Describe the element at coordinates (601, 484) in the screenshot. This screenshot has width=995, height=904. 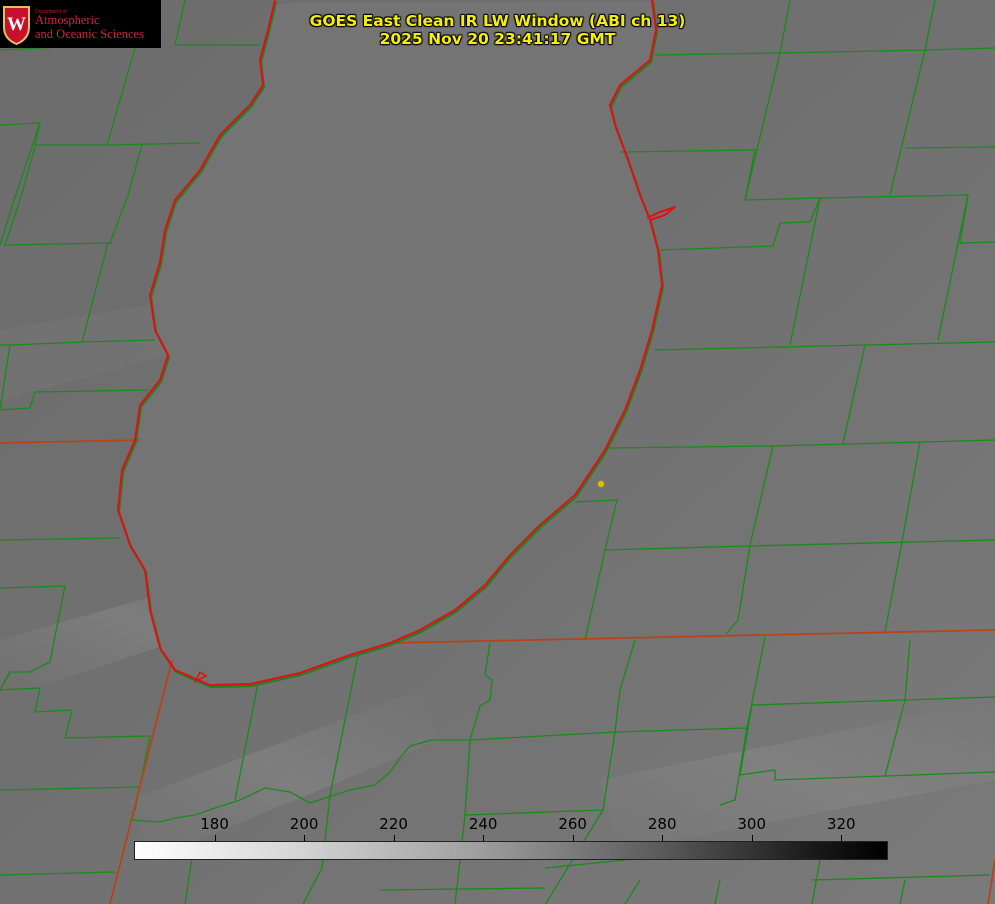
I see `location-marker` at that location.